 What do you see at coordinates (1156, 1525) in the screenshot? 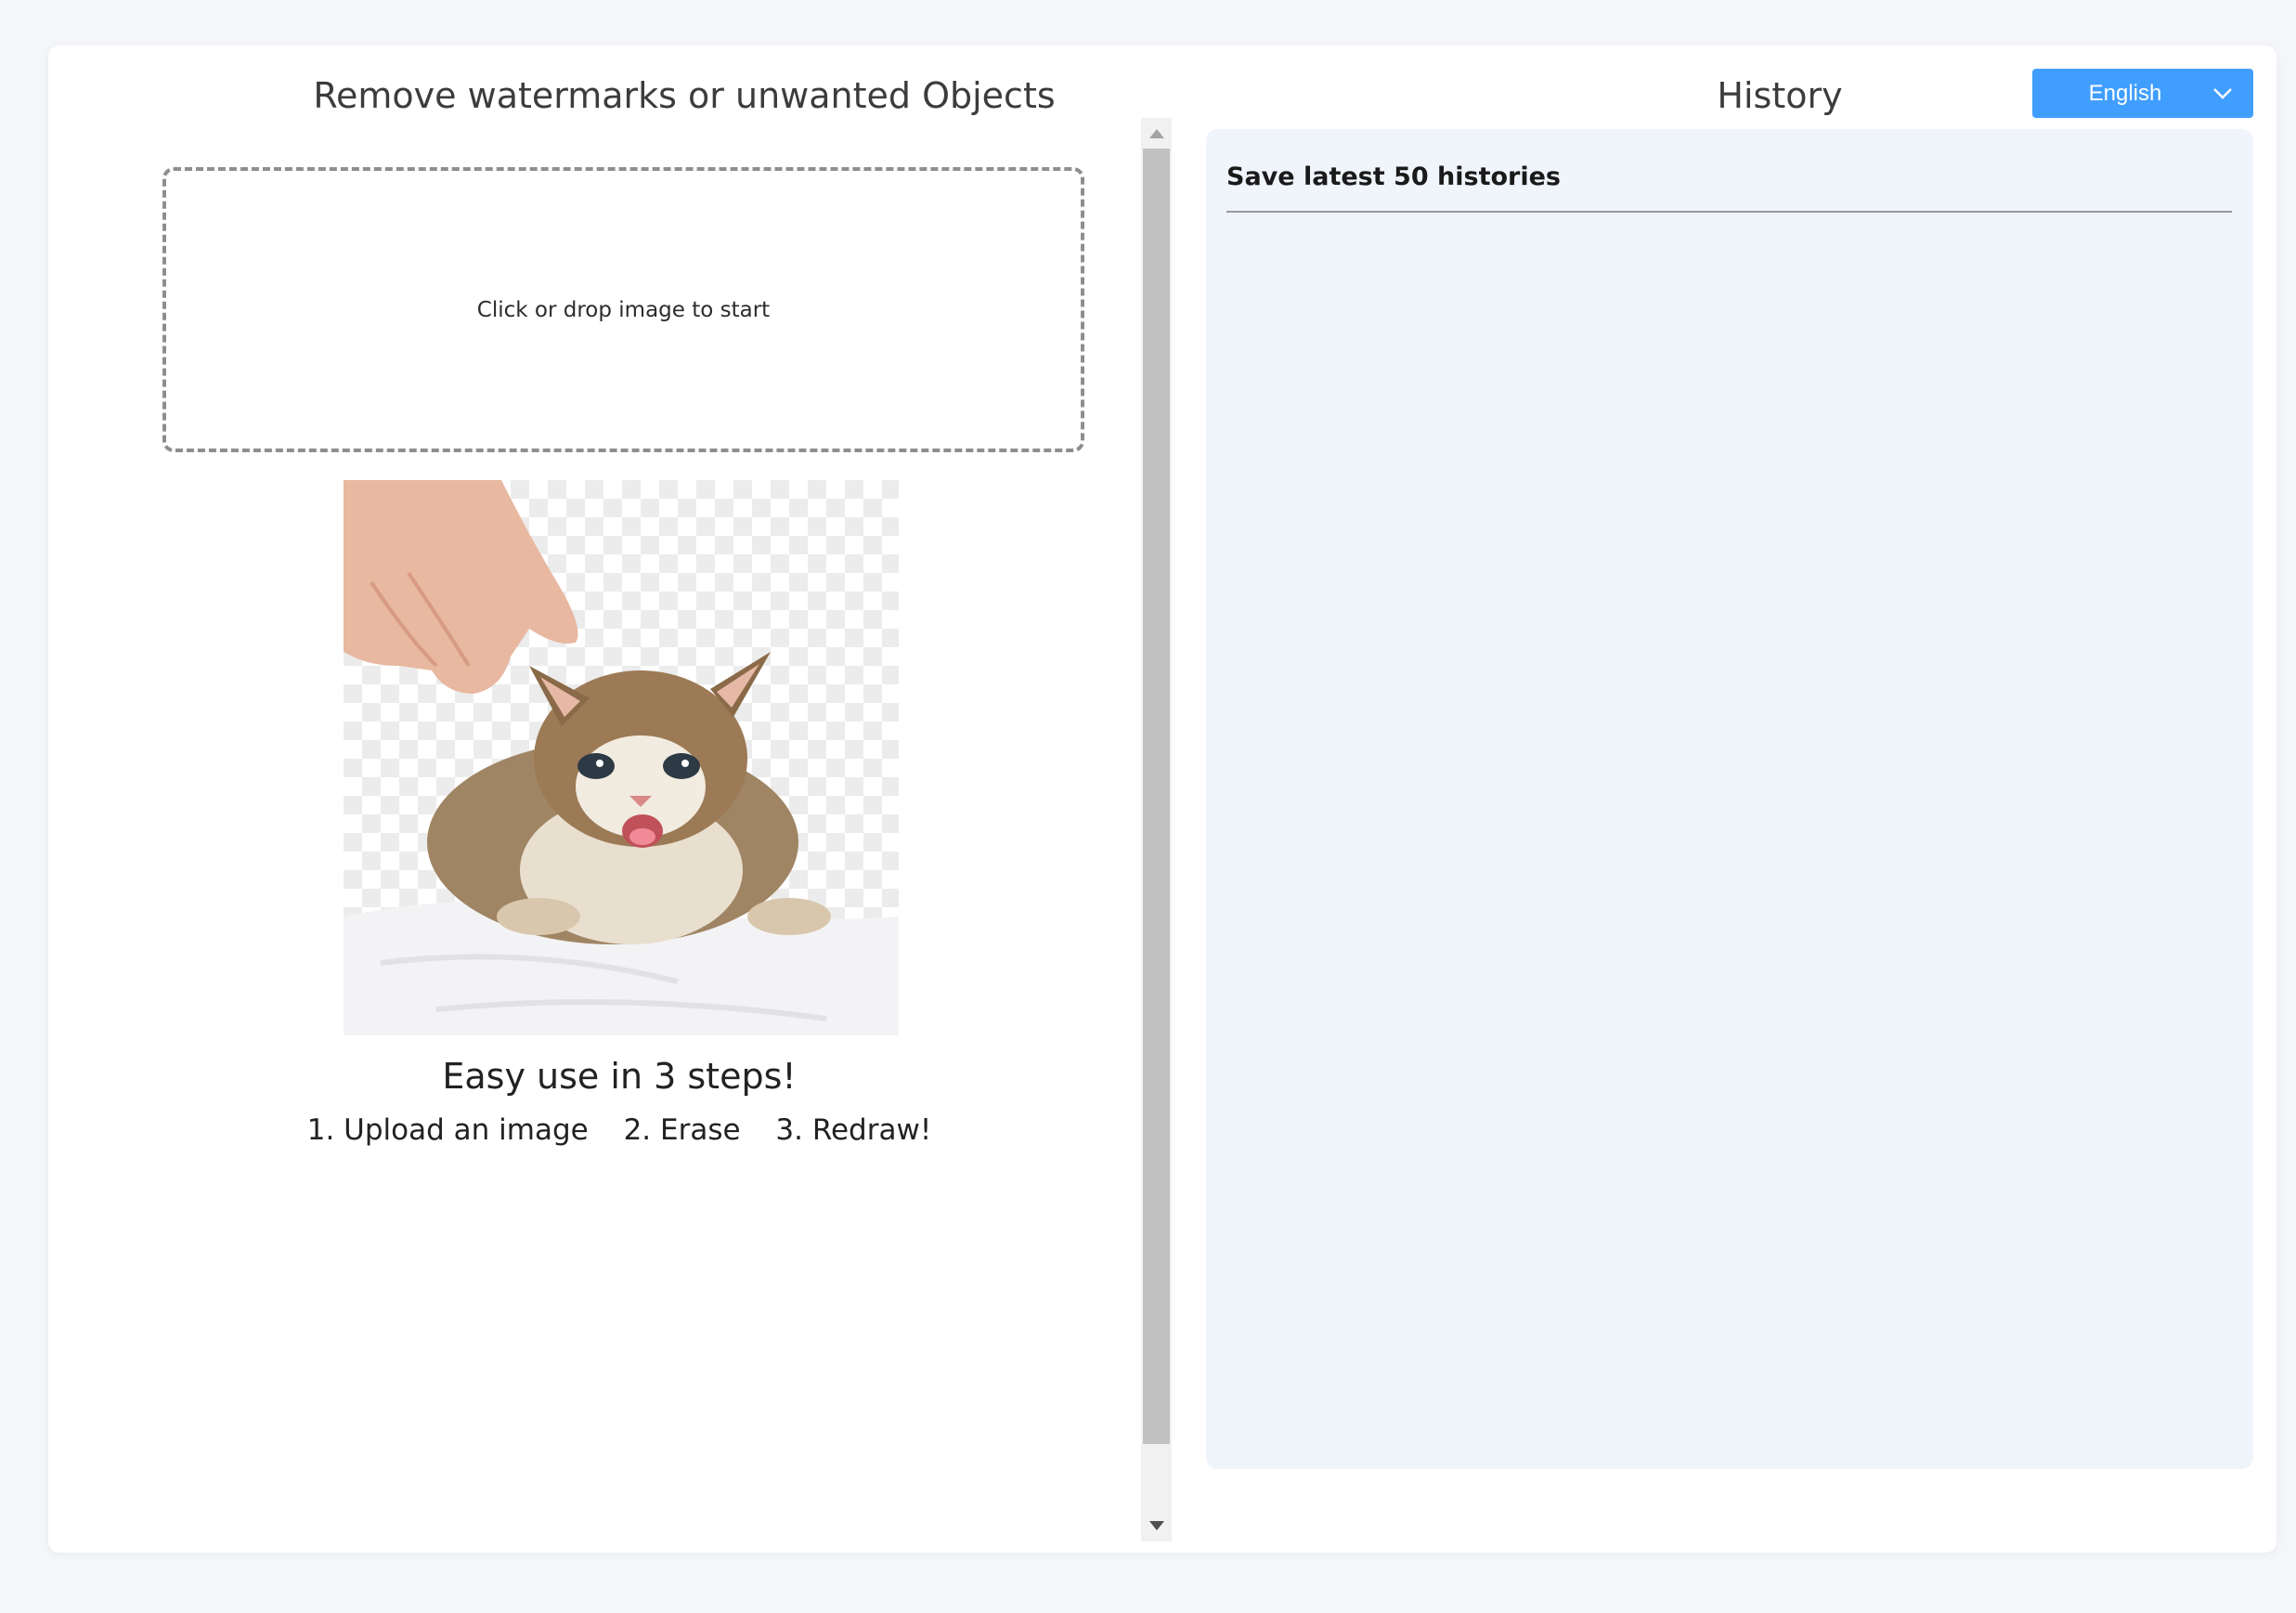
I see `scroll-down-arrow-icon` at bounding box center [1156, 1525].